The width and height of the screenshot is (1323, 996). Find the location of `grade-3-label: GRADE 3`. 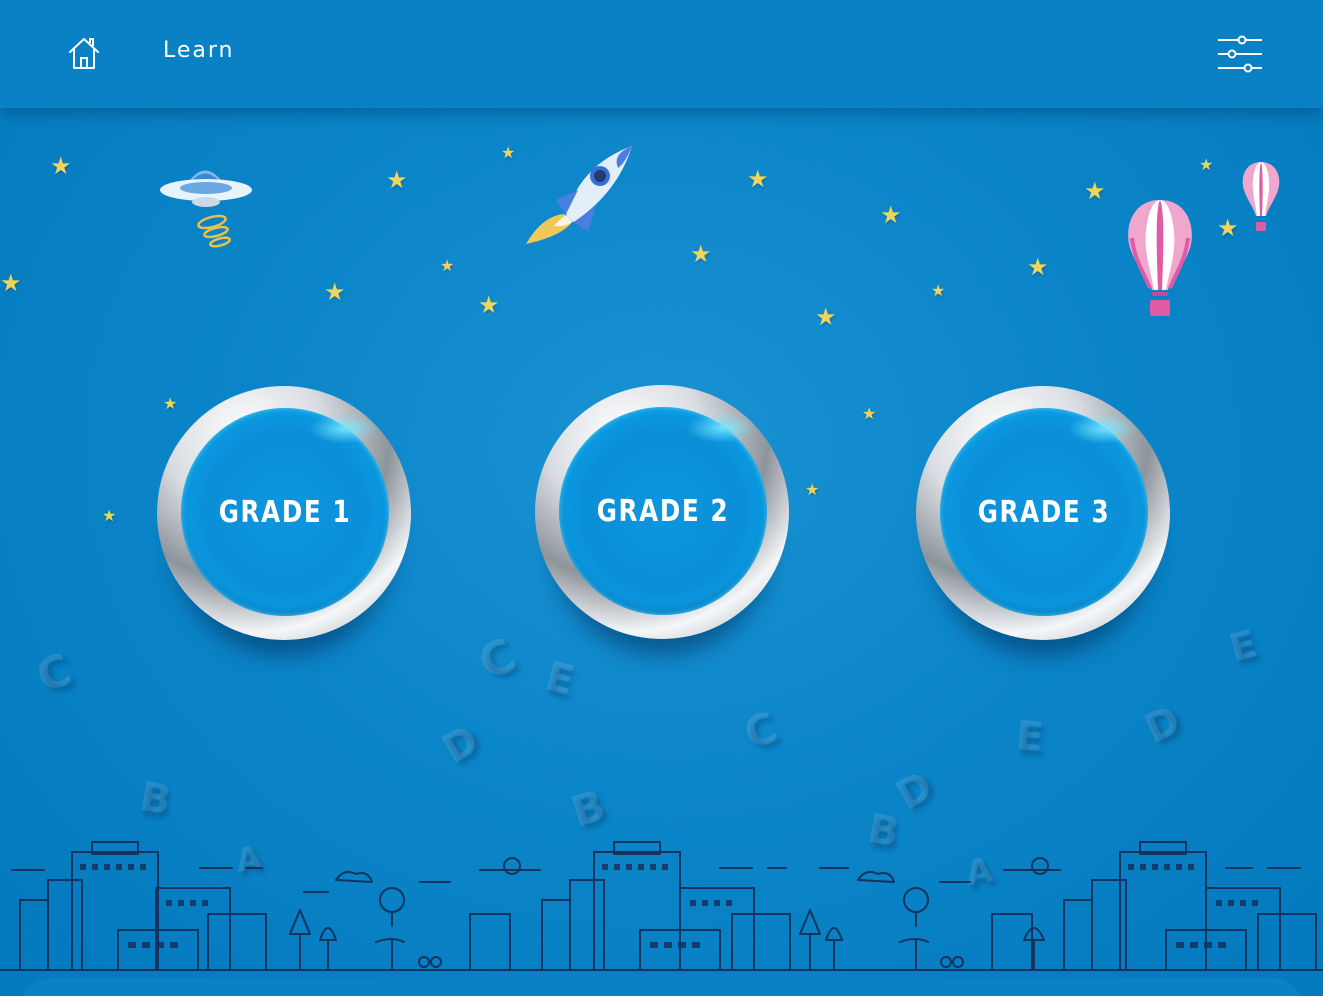

grade-3-label: GRADE 3 is located at coordinates (1044, 512).